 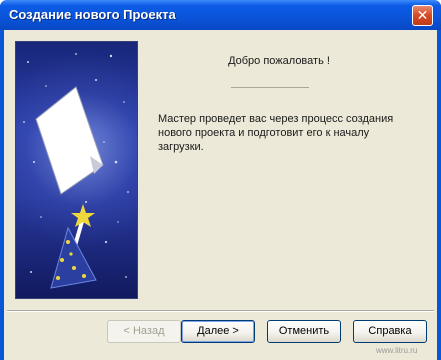 I want to click on close-icon: ✕, so click(x=422, y=15).